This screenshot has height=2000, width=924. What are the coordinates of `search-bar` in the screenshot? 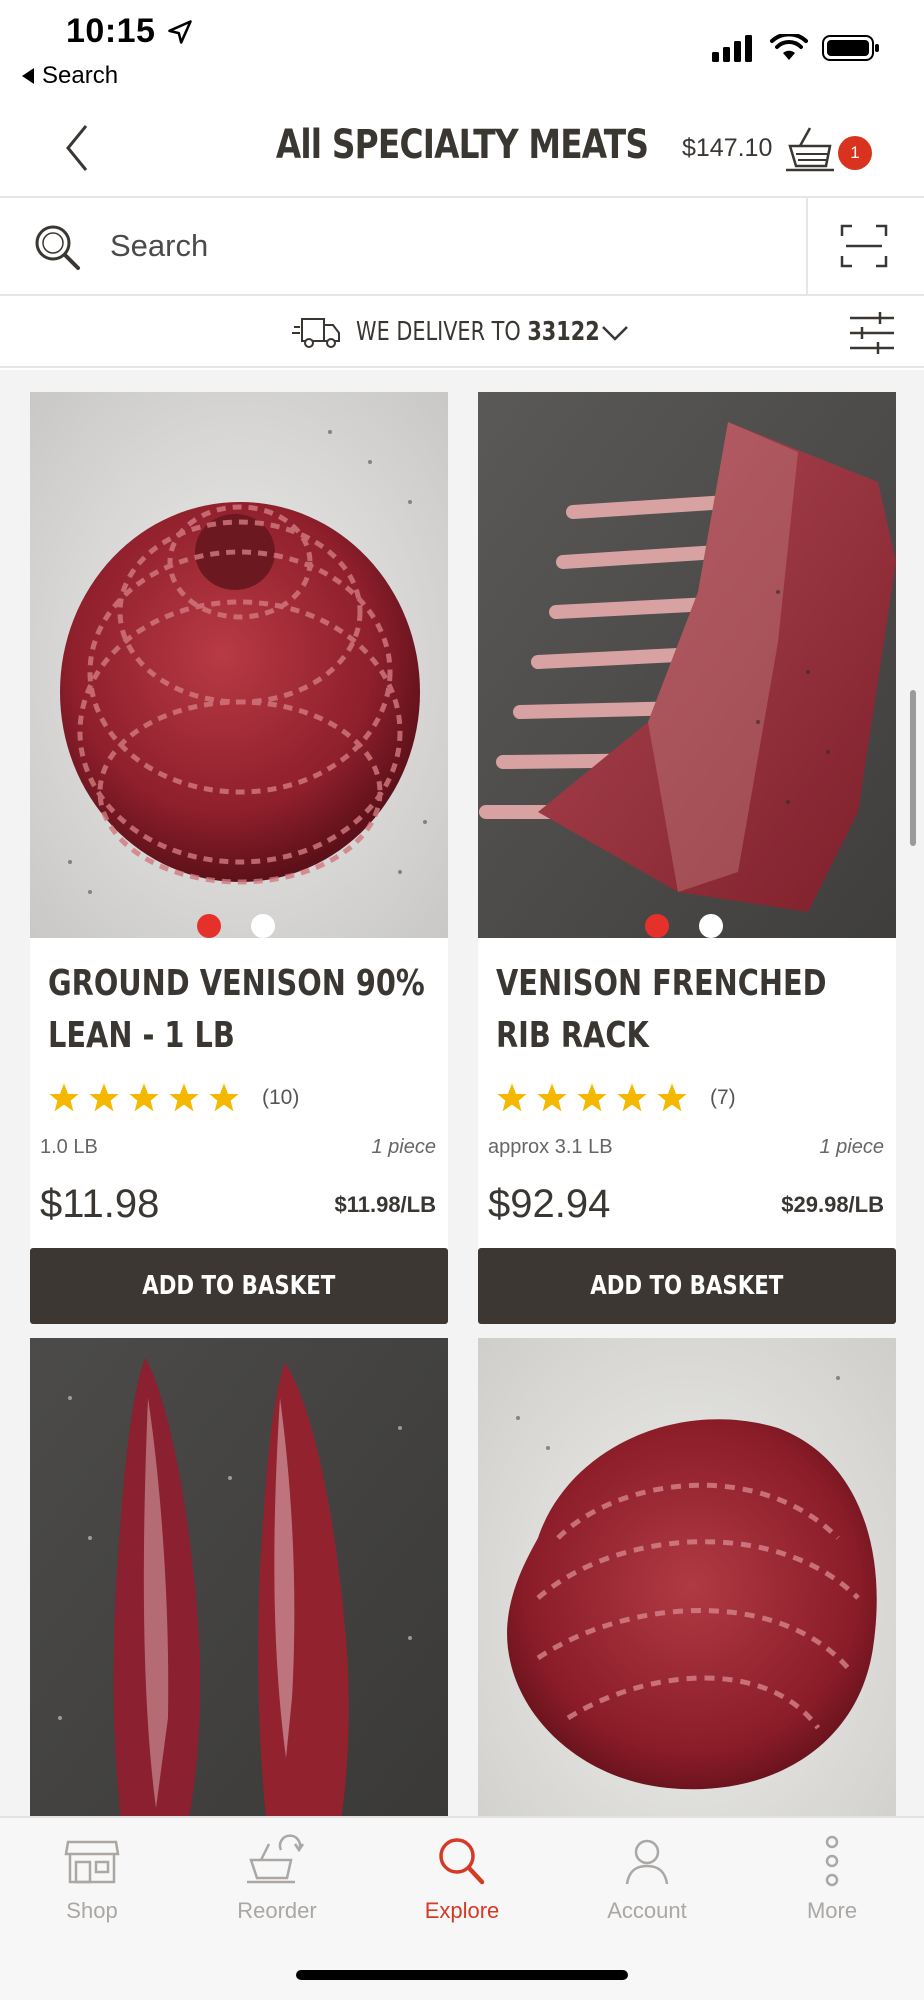 It's located at (462, 247).